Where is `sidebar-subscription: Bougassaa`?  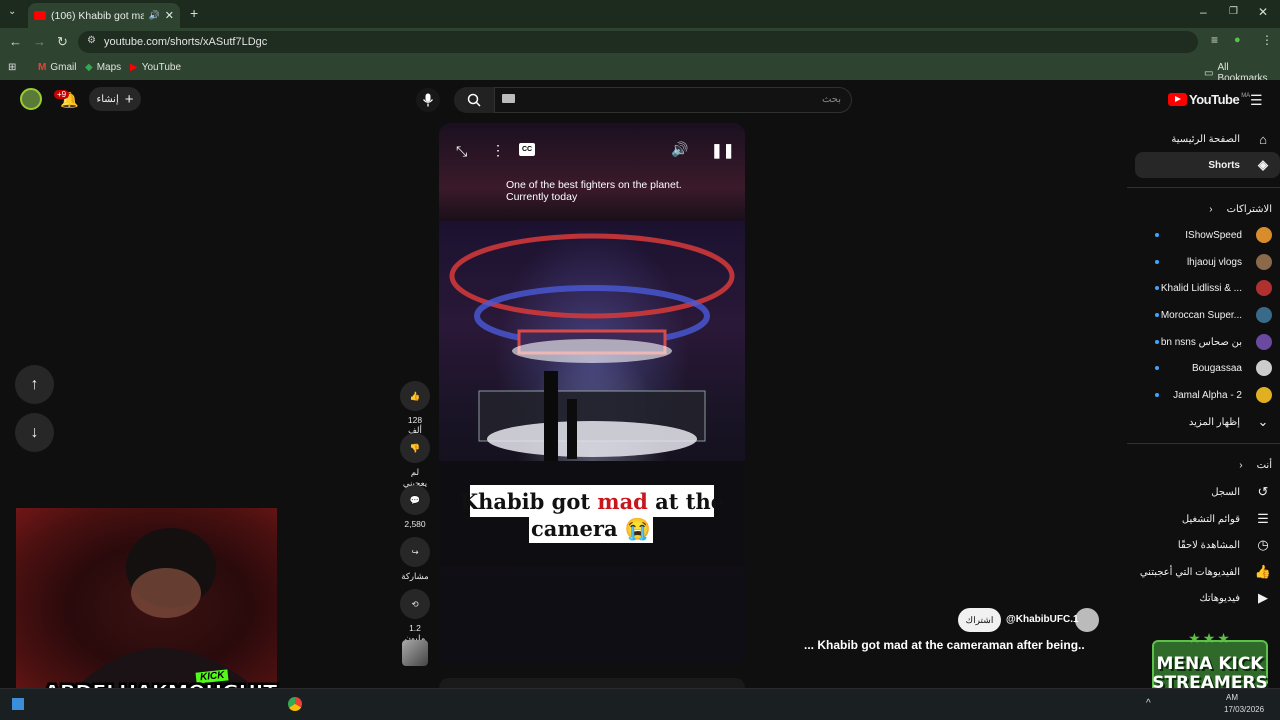 sidebar-subscription: Bougassaa is located at coordinates (1207, 368).